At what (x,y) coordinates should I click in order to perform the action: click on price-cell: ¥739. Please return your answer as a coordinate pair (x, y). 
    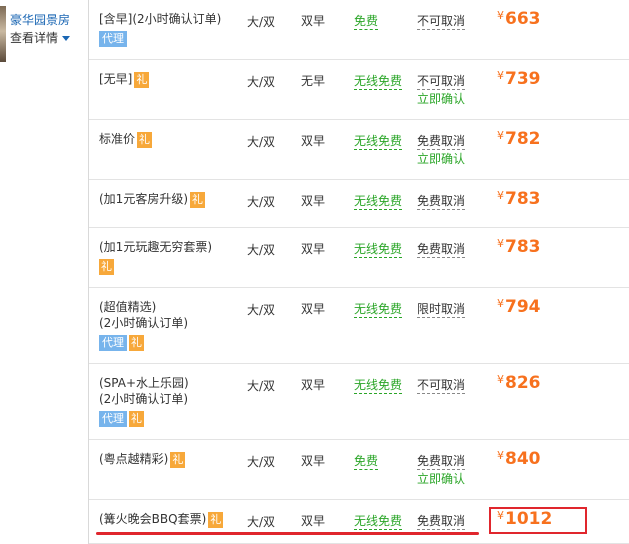
    Looking at the image, I should click on (519, 74).